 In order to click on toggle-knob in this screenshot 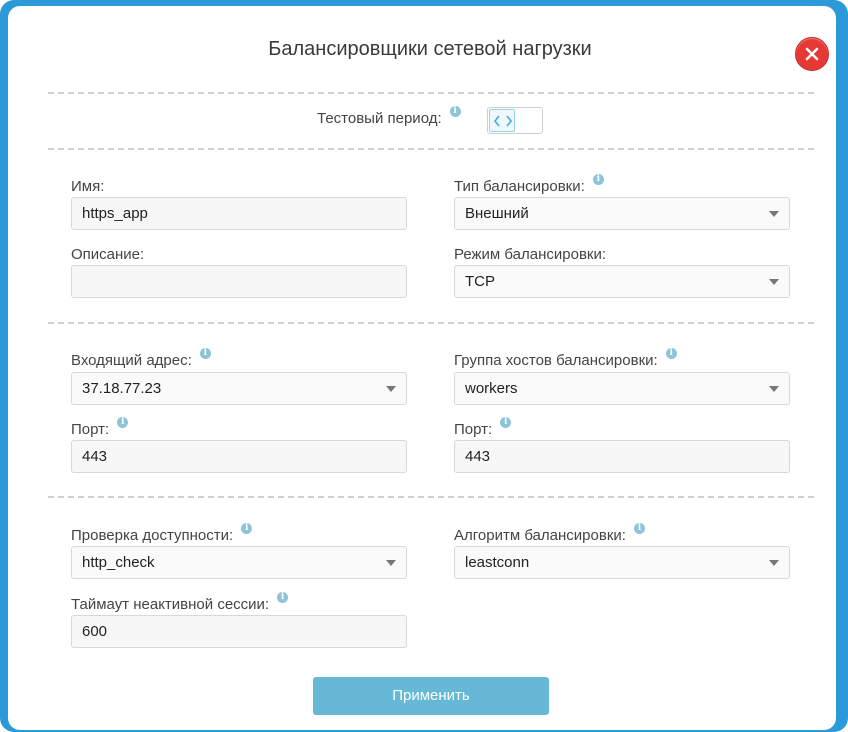, I will do `click(502, 120)`.